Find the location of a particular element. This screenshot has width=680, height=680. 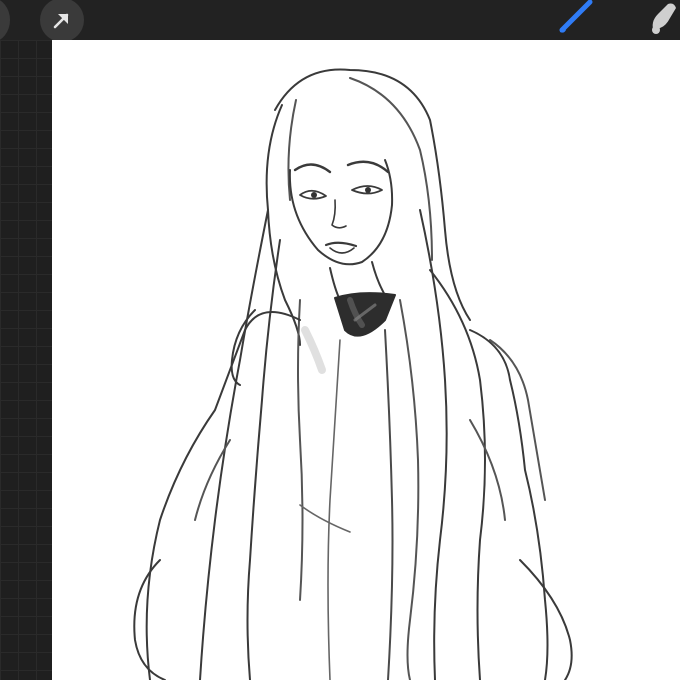

smudge-tool-button is located at coordinates (660, 18).